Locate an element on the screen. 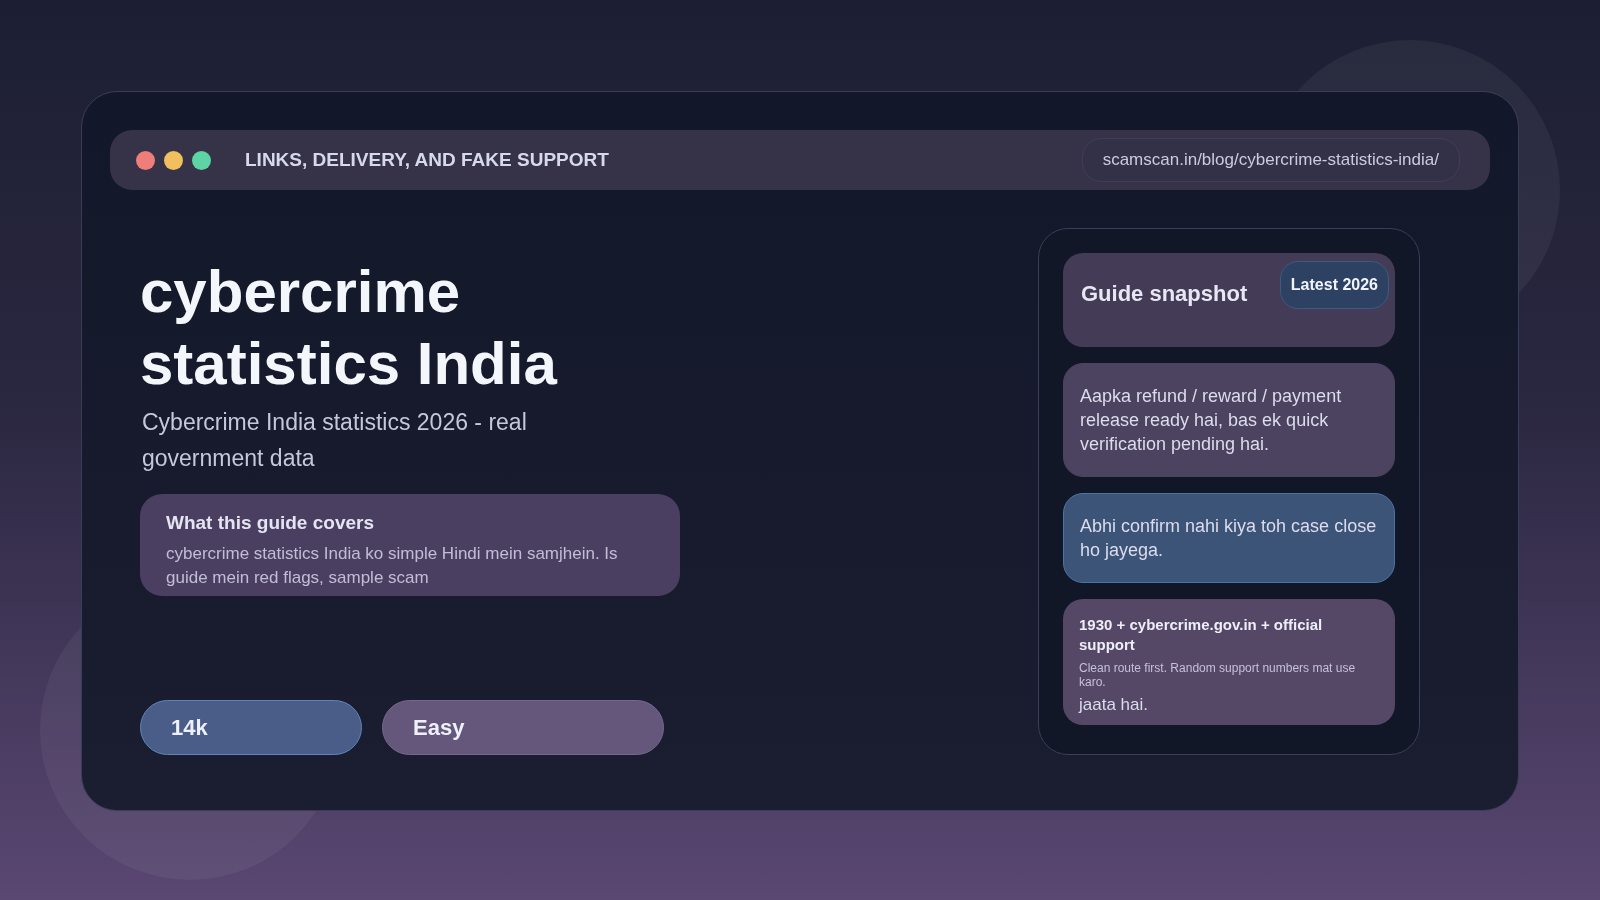 The height and width of the screenshot is (900, 1600). year-badge: Latest 2026 is located at coordinates (1334, 285).